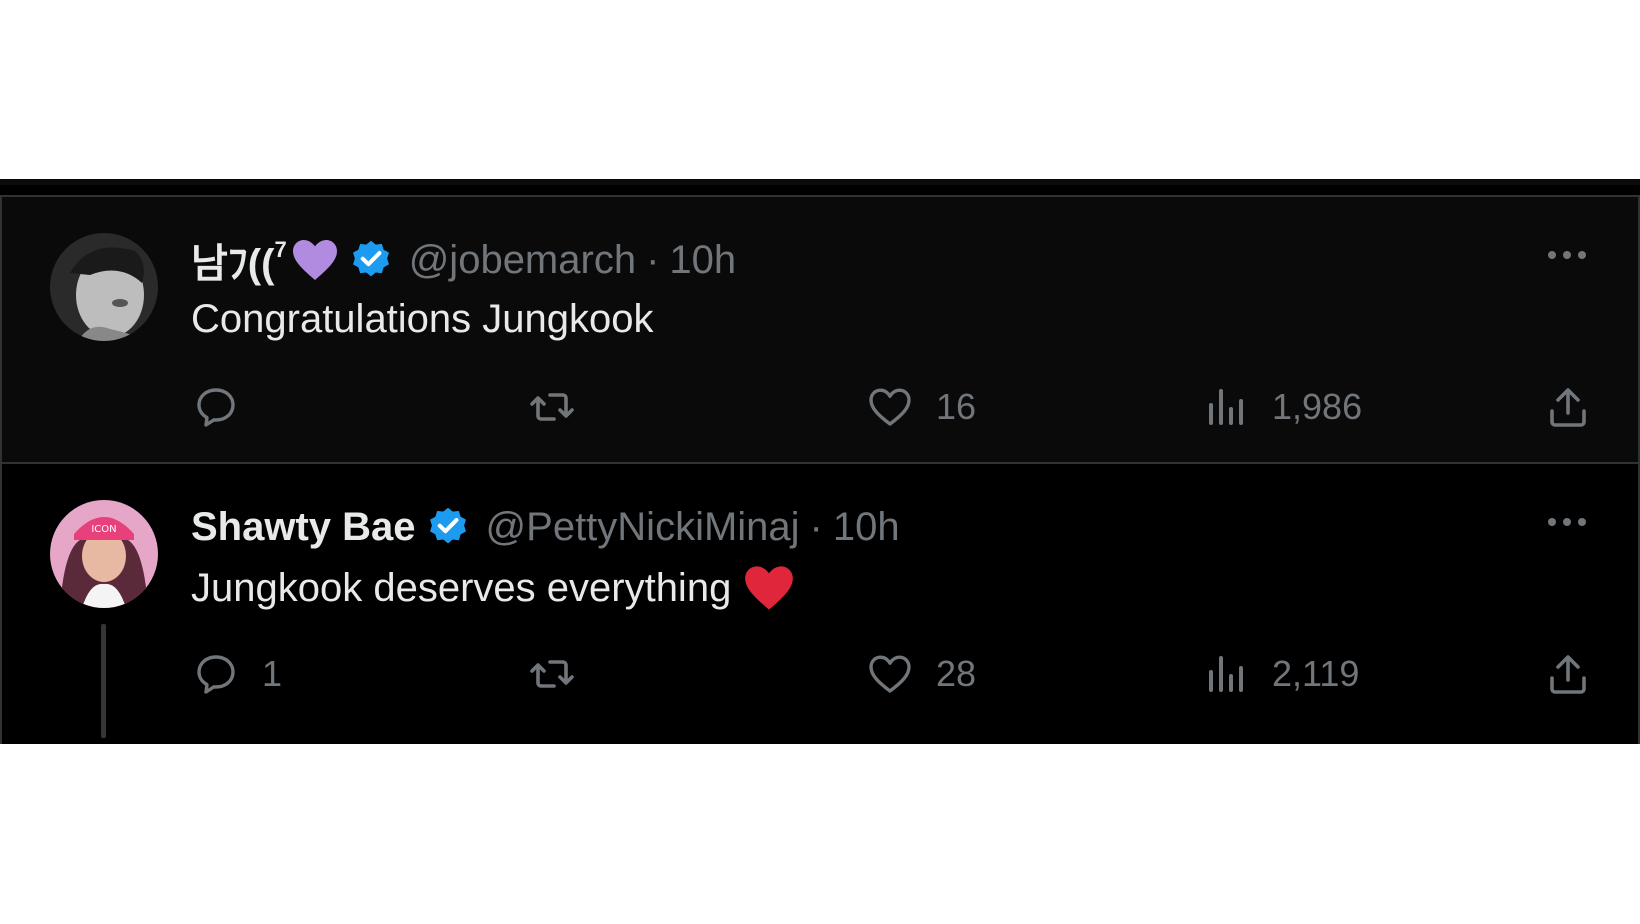 The image size is (1640, 924). What do you see at coordinates (303, 527) in the screenshot?
I see `display-name: Shawty Bae` at bounding box center [303, 527].